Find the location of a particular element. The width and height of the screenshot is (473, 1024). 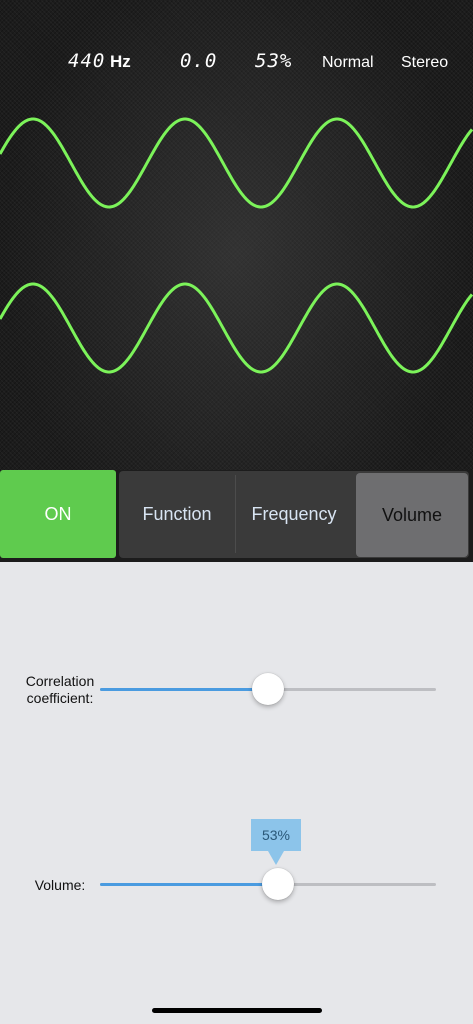

volume-slider-fill is located at coordinates (189, 884).